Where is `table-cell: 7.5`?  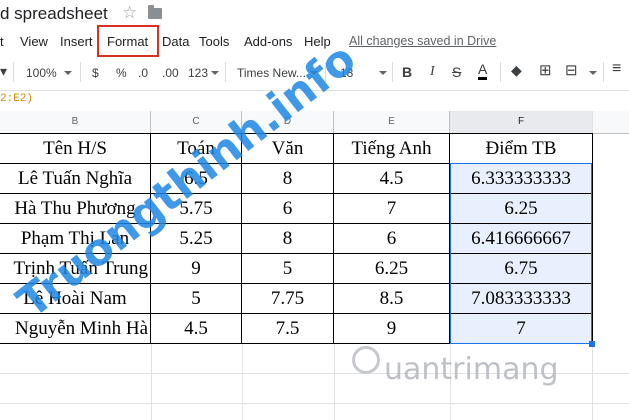 table-cell: 7.5 is located at coordinates (288, 329).